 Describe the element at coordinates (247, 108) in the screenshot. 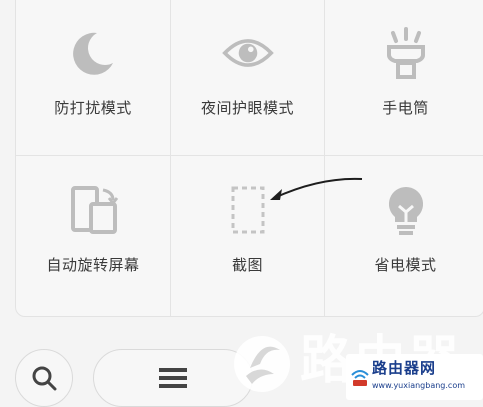

I see `tile-label: 夜间护眼模式` at that location.